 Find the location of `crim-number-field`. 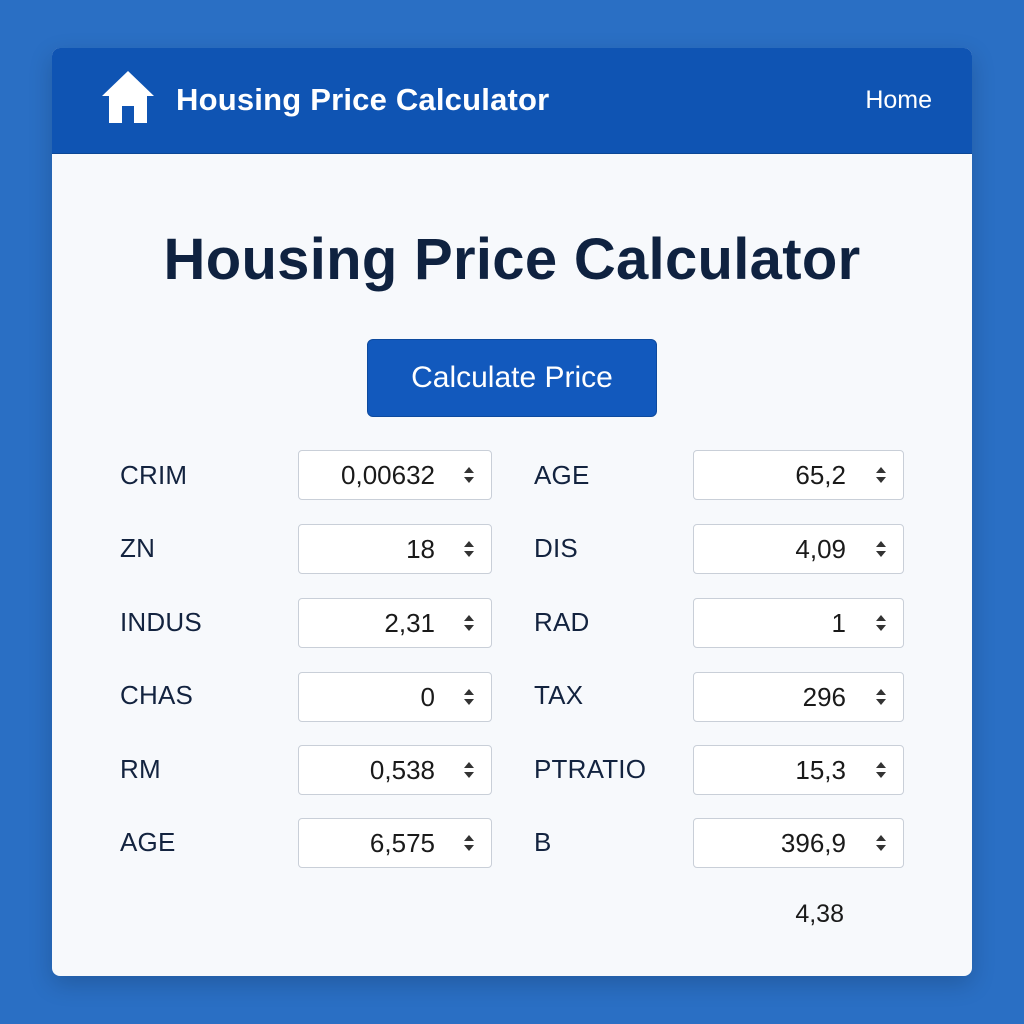

crim-number-field is located at coordinates (395, 475).